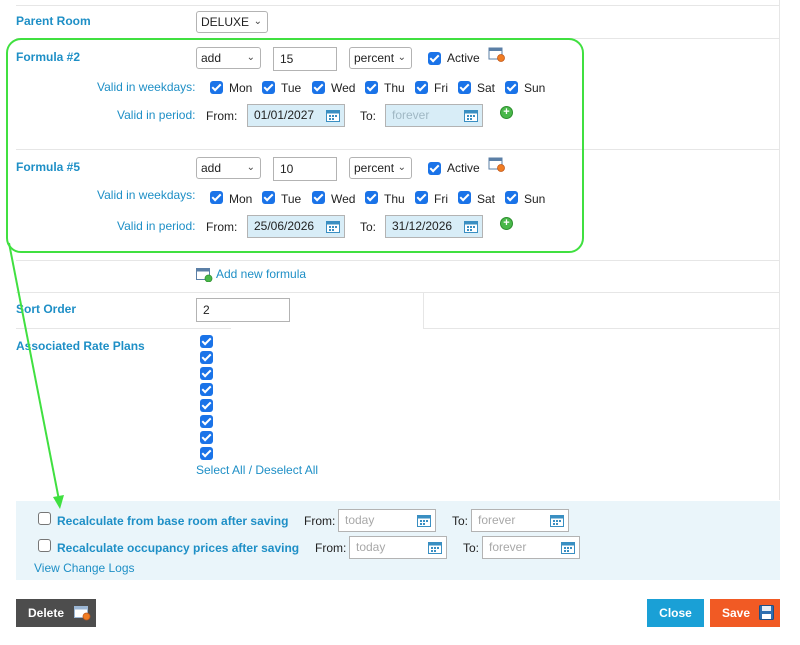 This screenshot has width=800, height=645. Describe the element at coordinates (34, 371) in the screenshot. I see `annotation-arrow-line` at that location.